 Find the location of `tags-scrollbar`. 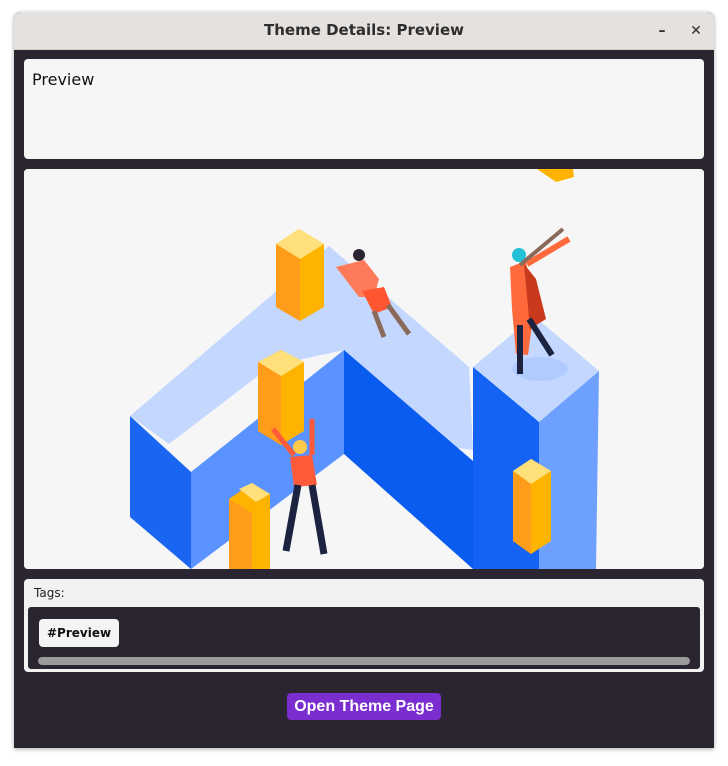

tags-scrollbar is located at coordinates (364, 661).